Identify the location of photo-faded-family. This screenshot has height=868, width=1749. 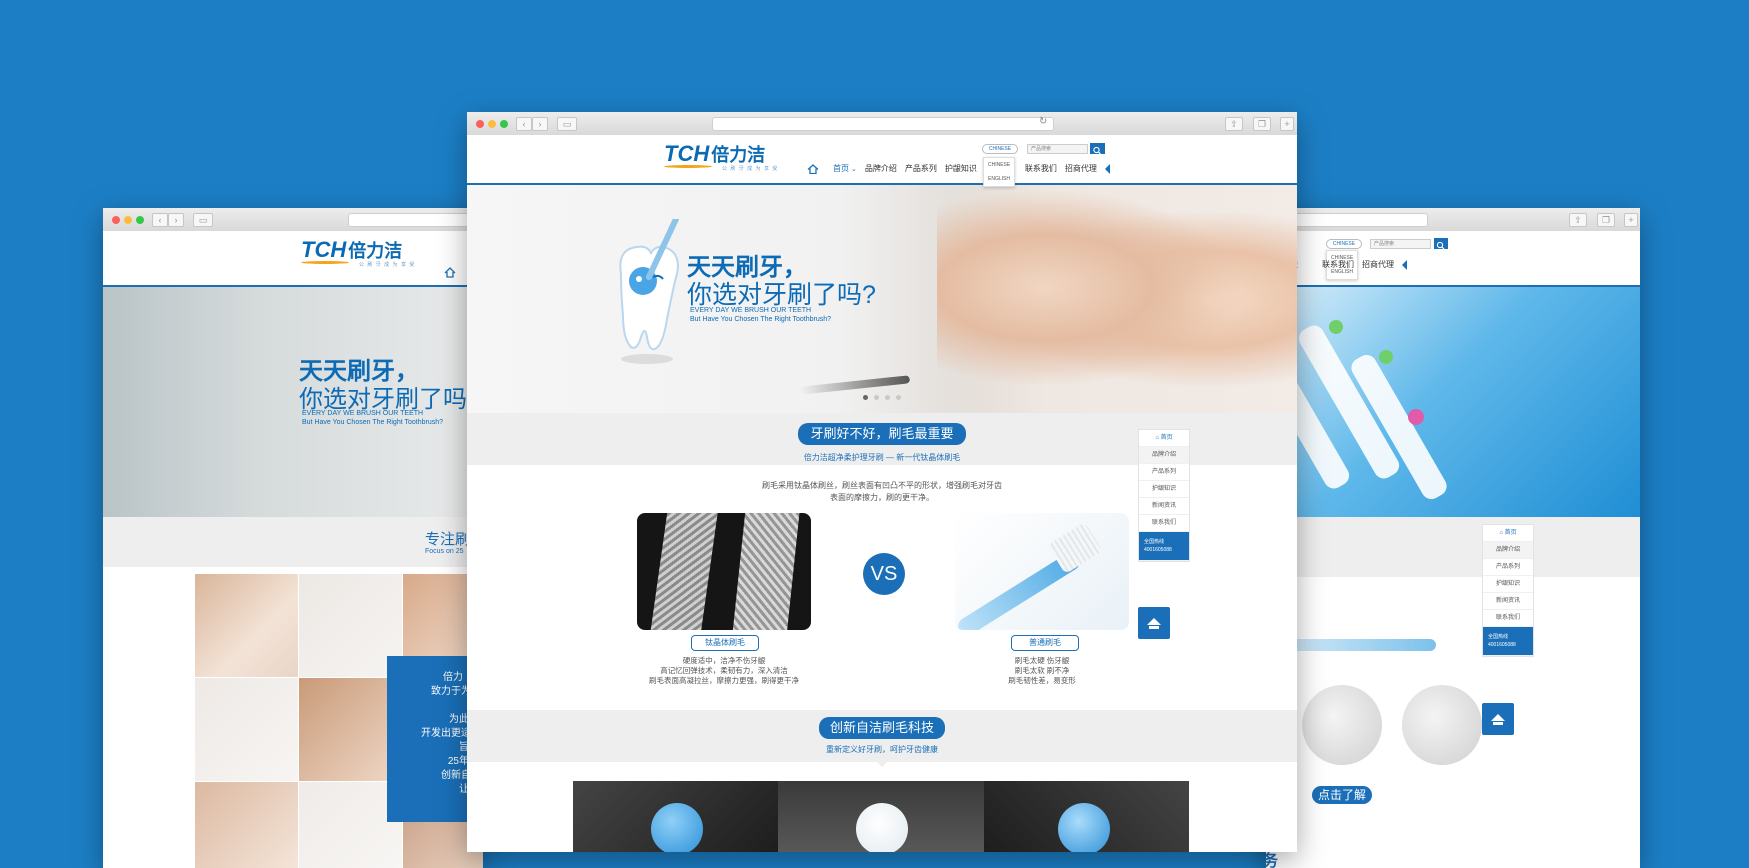
(246, 729).